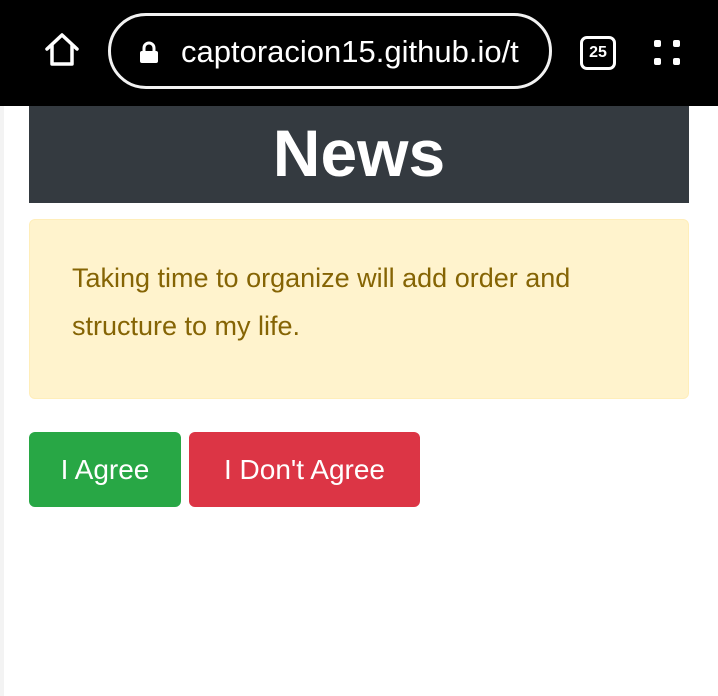 This screenshot has width=718, height=696. I want to click on page-edge, so click(2, 401).